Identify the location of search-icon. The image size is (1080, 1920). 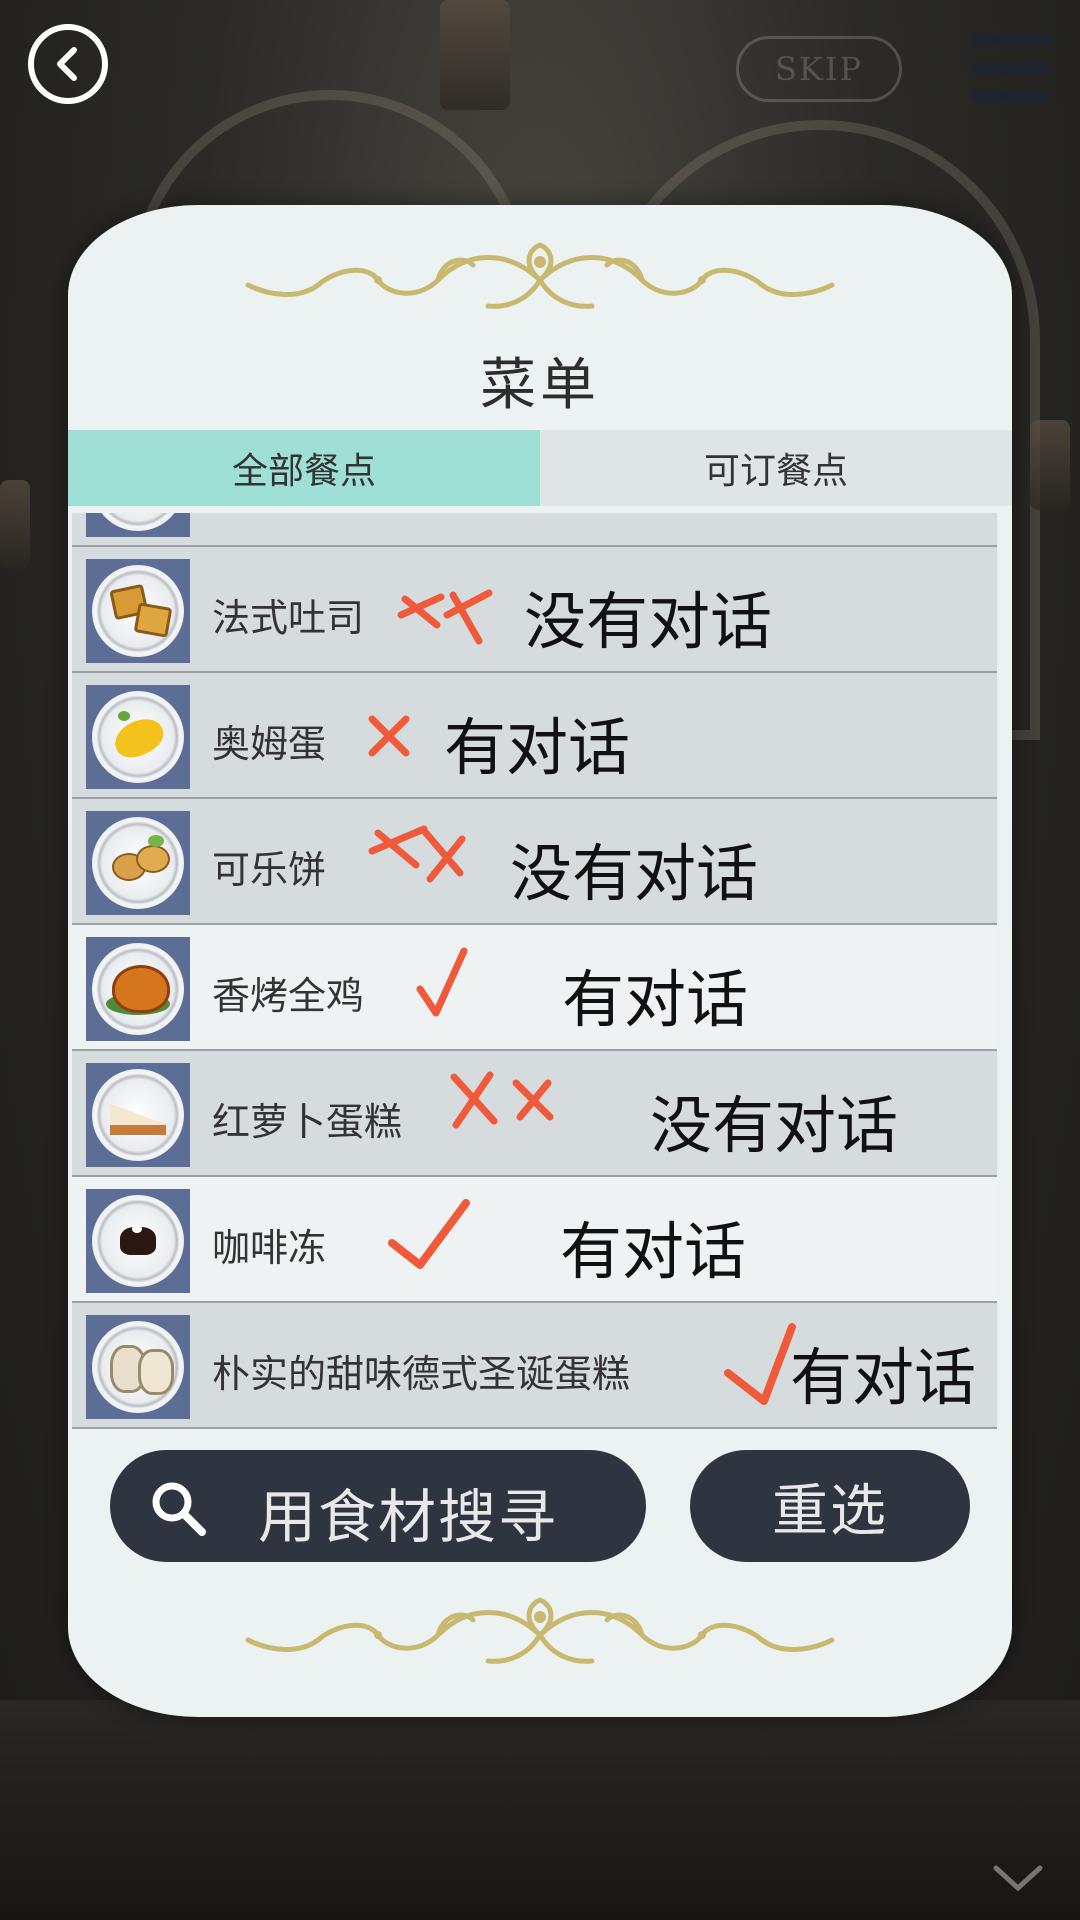
(179, 1509).